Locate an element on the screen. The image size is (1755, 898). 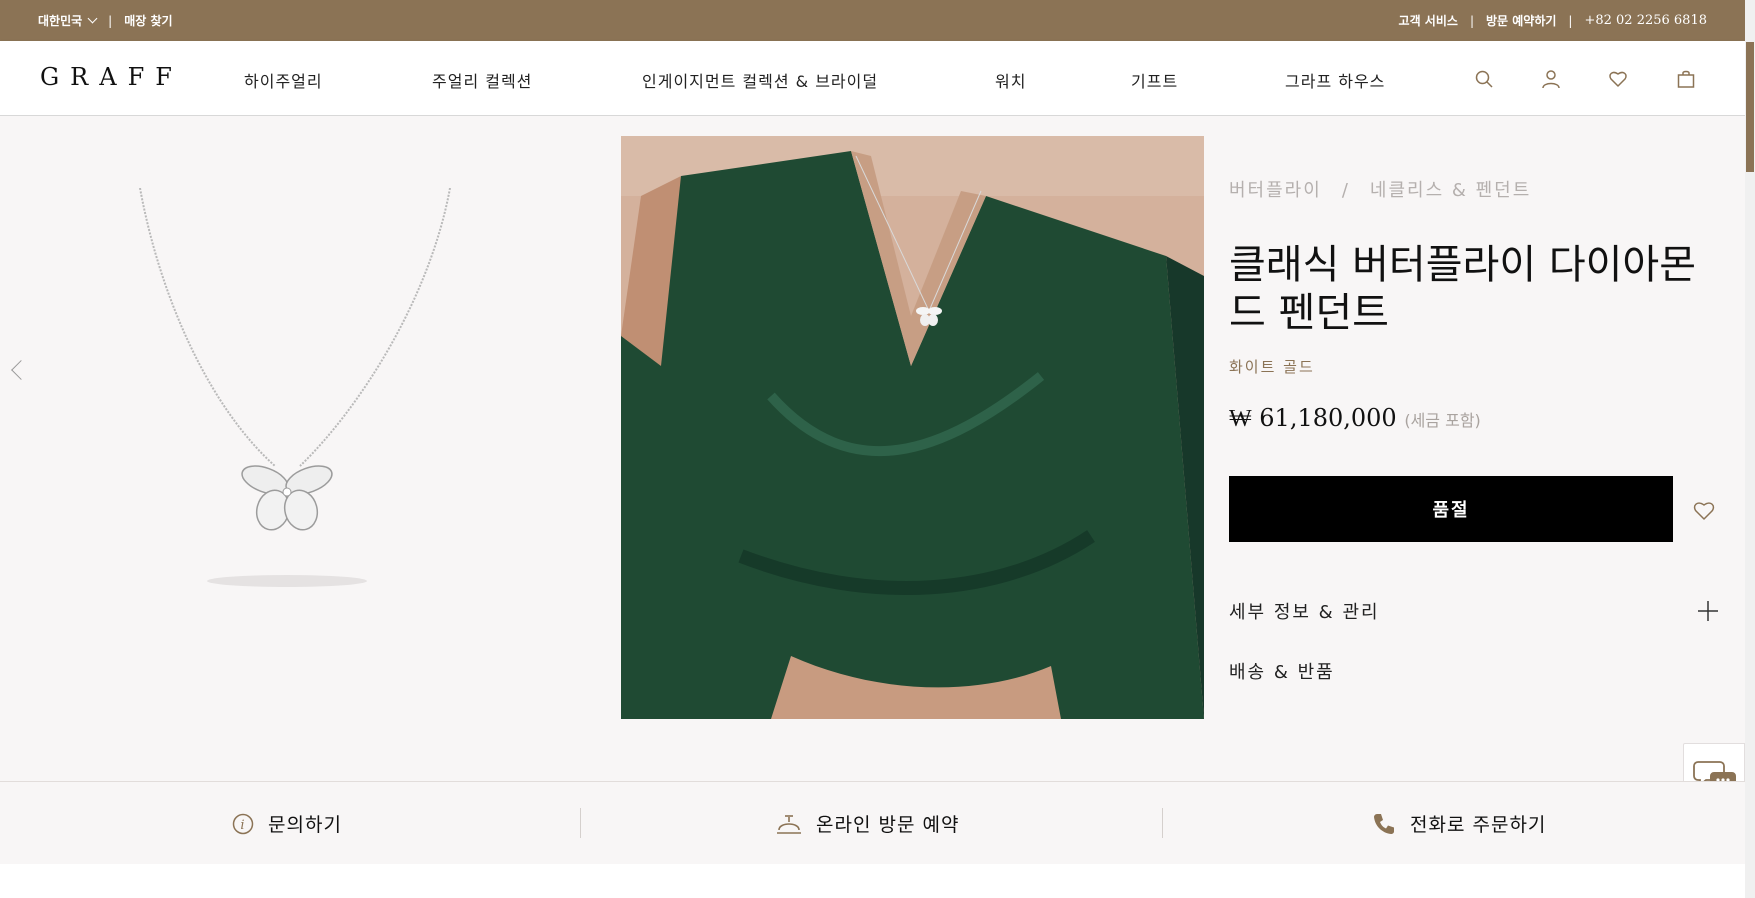
phone-number-link: +82 02 2256 6818 is located at coordinates (1645, 20).